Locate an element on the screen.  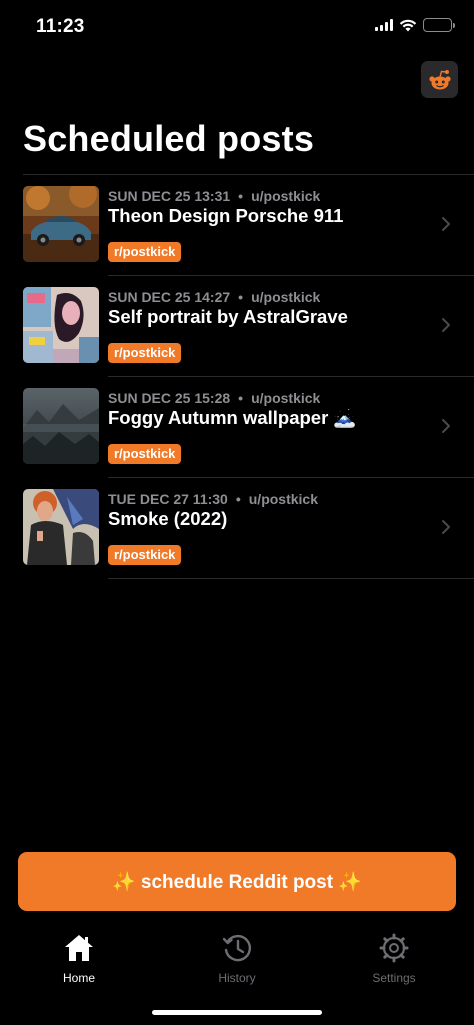
tab-label: History is located at coordinates (237, 978).